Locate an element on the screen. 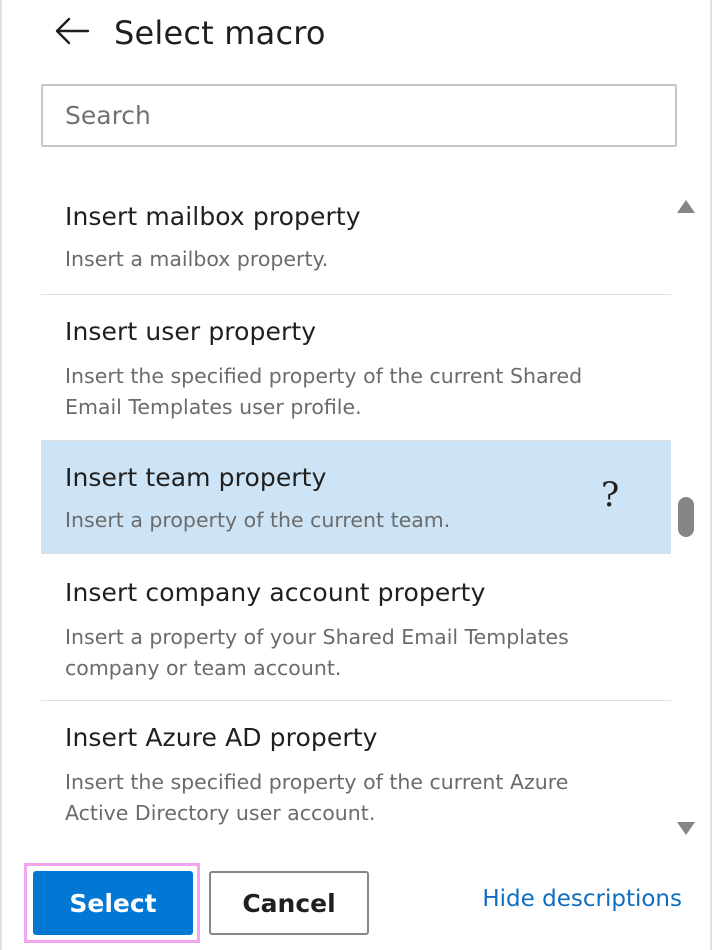  macro-item-description: Insert a mailbox property. is located at coordinates (197, 259).